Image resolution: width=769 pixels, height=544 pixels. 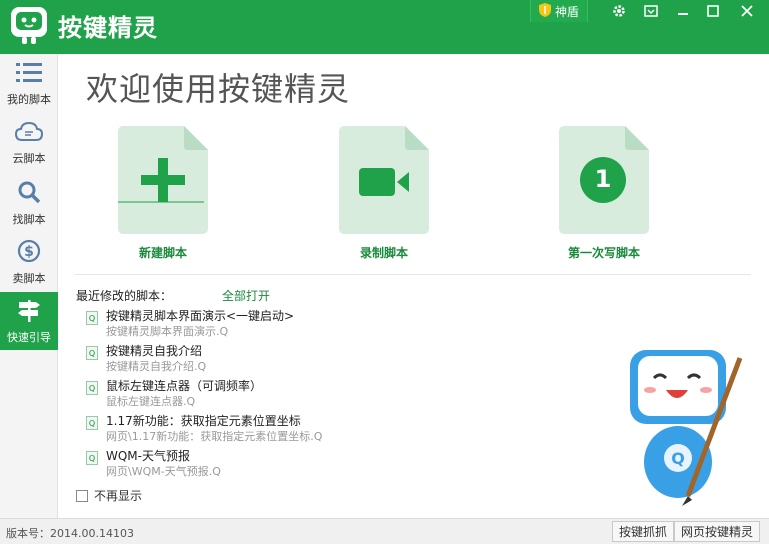 What do you see at coordinates (163, 180) in the screenshot?
I see `new-script-doc` at bounding box center [163, 180].